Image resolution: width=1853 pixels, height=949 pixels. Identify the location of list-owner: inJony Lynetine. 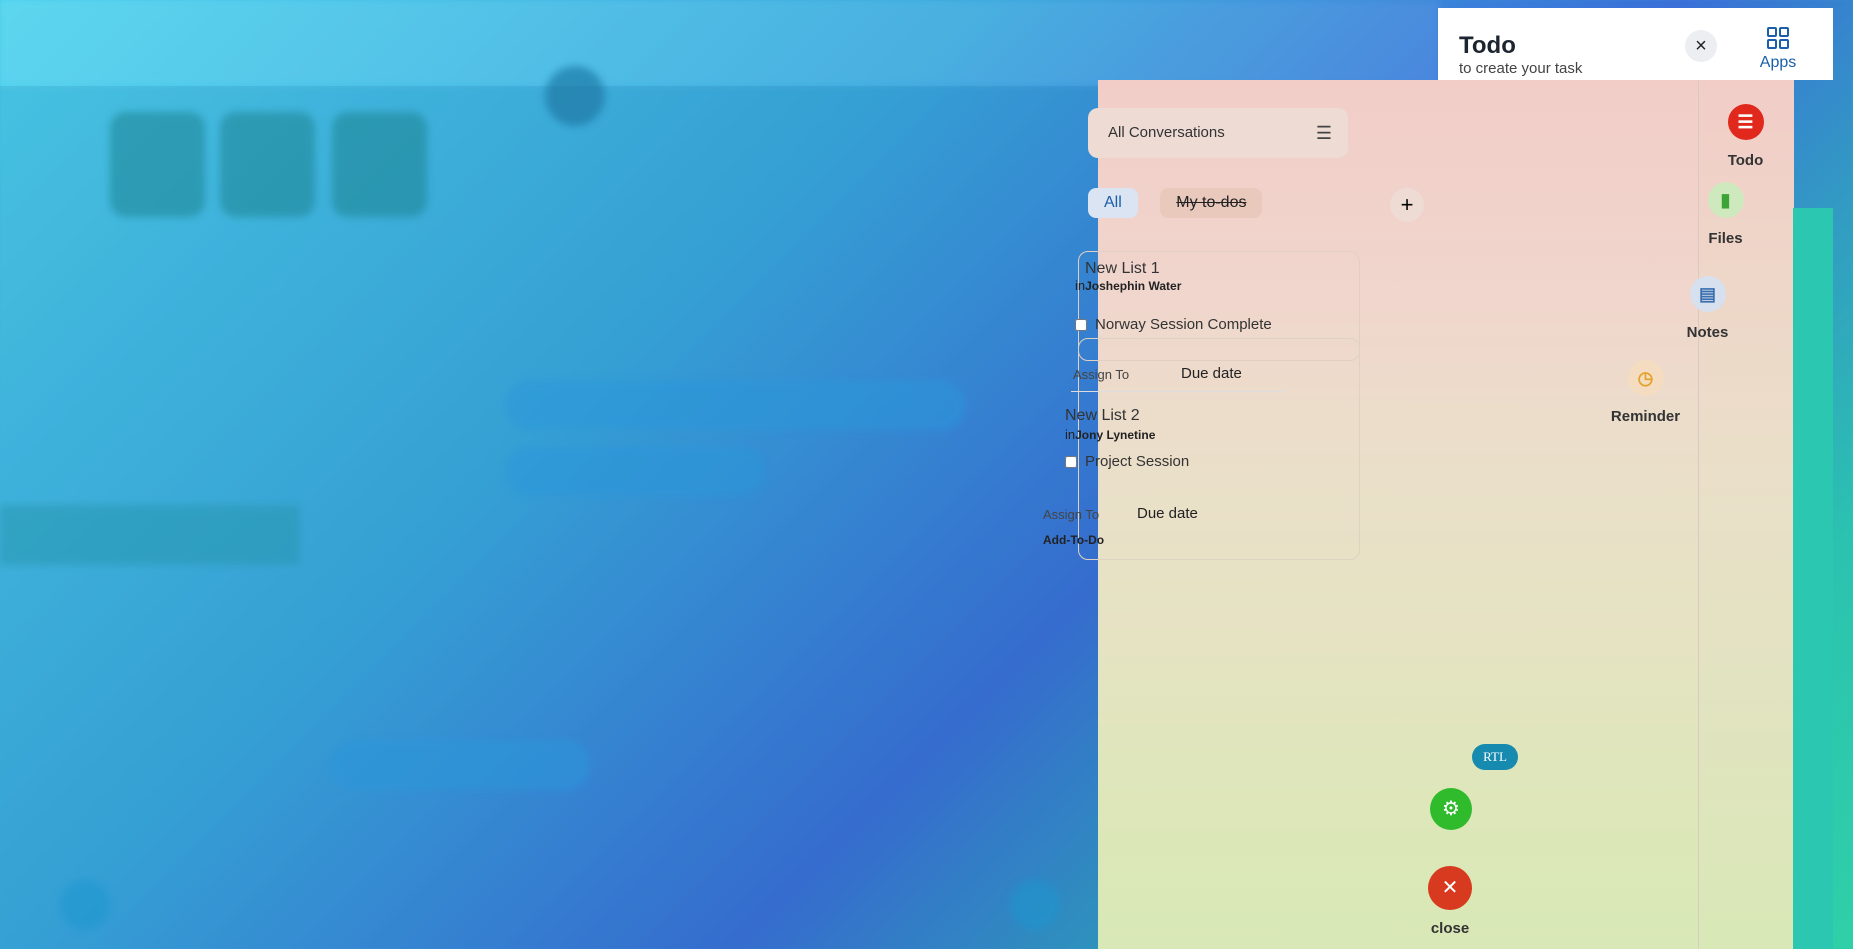
(1110, 434).